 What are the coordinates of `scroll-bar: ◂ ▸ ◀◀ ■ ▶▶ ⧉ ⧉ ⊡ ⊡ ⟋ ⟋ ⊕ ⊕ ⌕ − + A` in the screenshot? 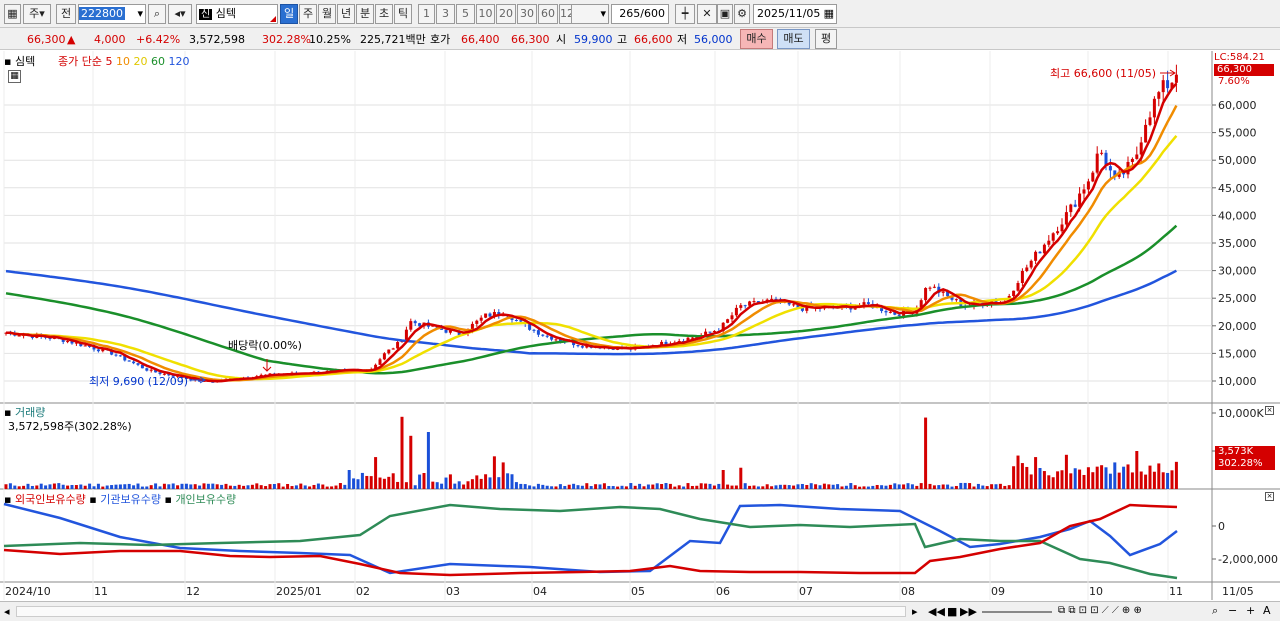 It's located at (640, 611).